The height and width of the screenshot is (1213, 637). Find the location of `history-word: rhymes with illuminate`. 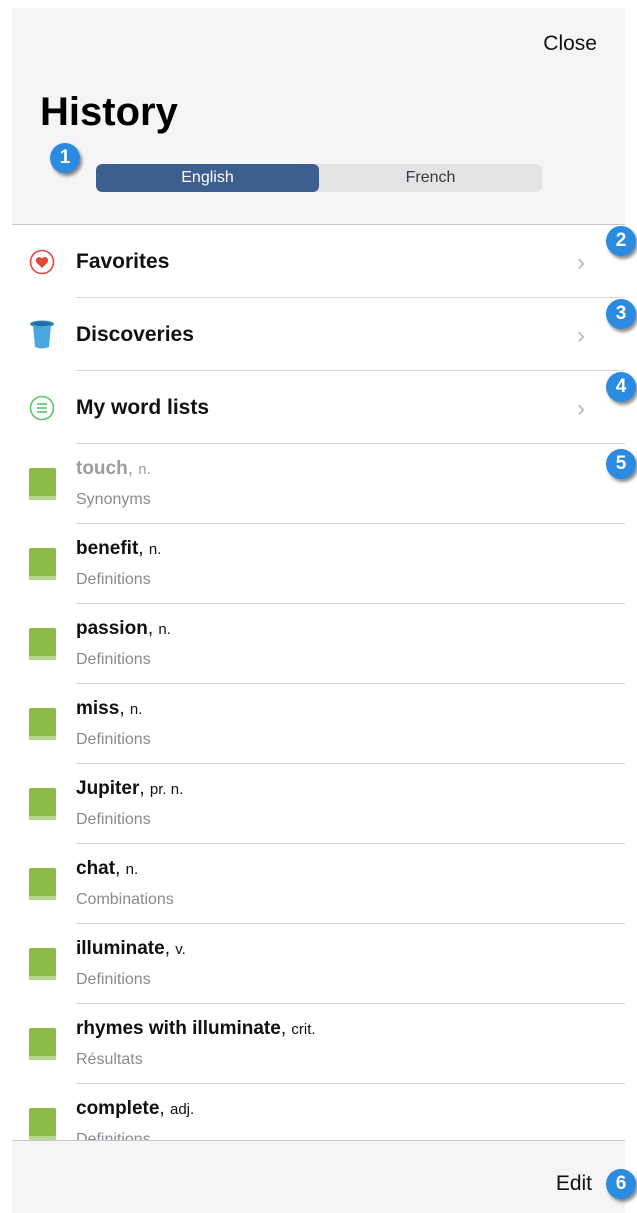

history-word: rhymes with illuminate is located at coordinates (178, 1028).